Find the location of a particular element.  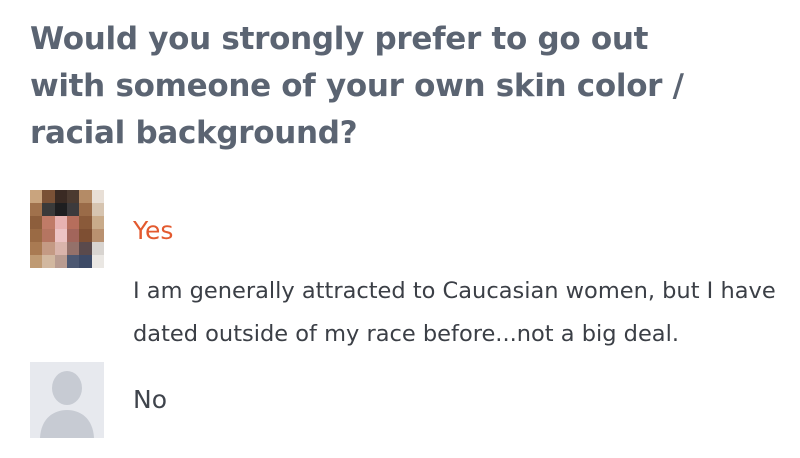

default-user-icon is located at coordinates (67, 400).